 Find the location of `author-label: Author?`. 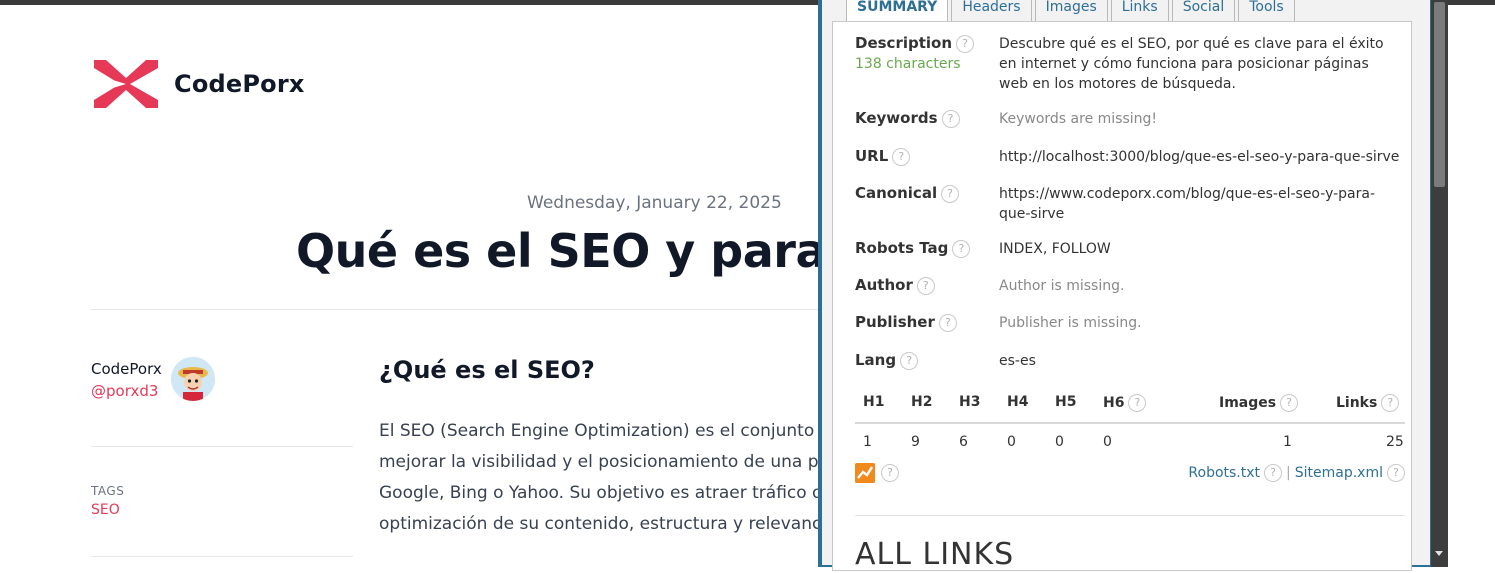

author-label: Author? is located at coordinates (895, 285).